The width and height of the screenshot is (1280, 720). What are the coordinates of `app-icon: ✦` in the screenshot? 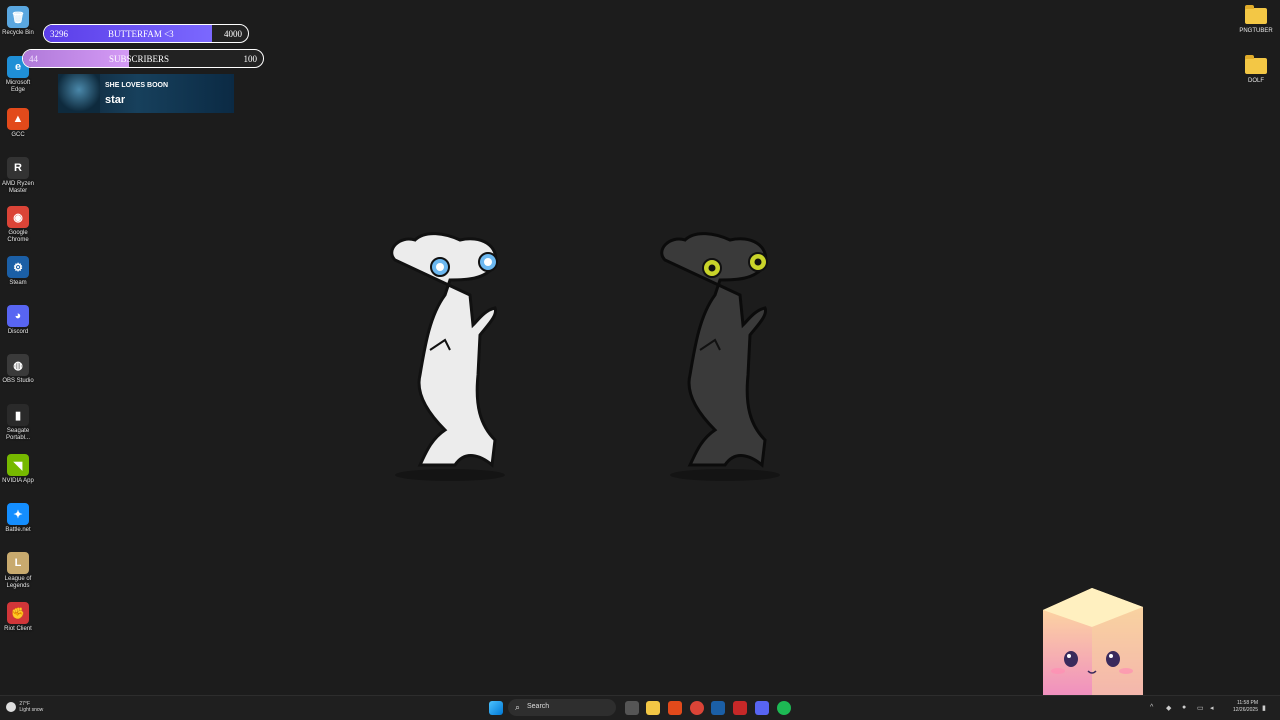 It's located at (18, 514).